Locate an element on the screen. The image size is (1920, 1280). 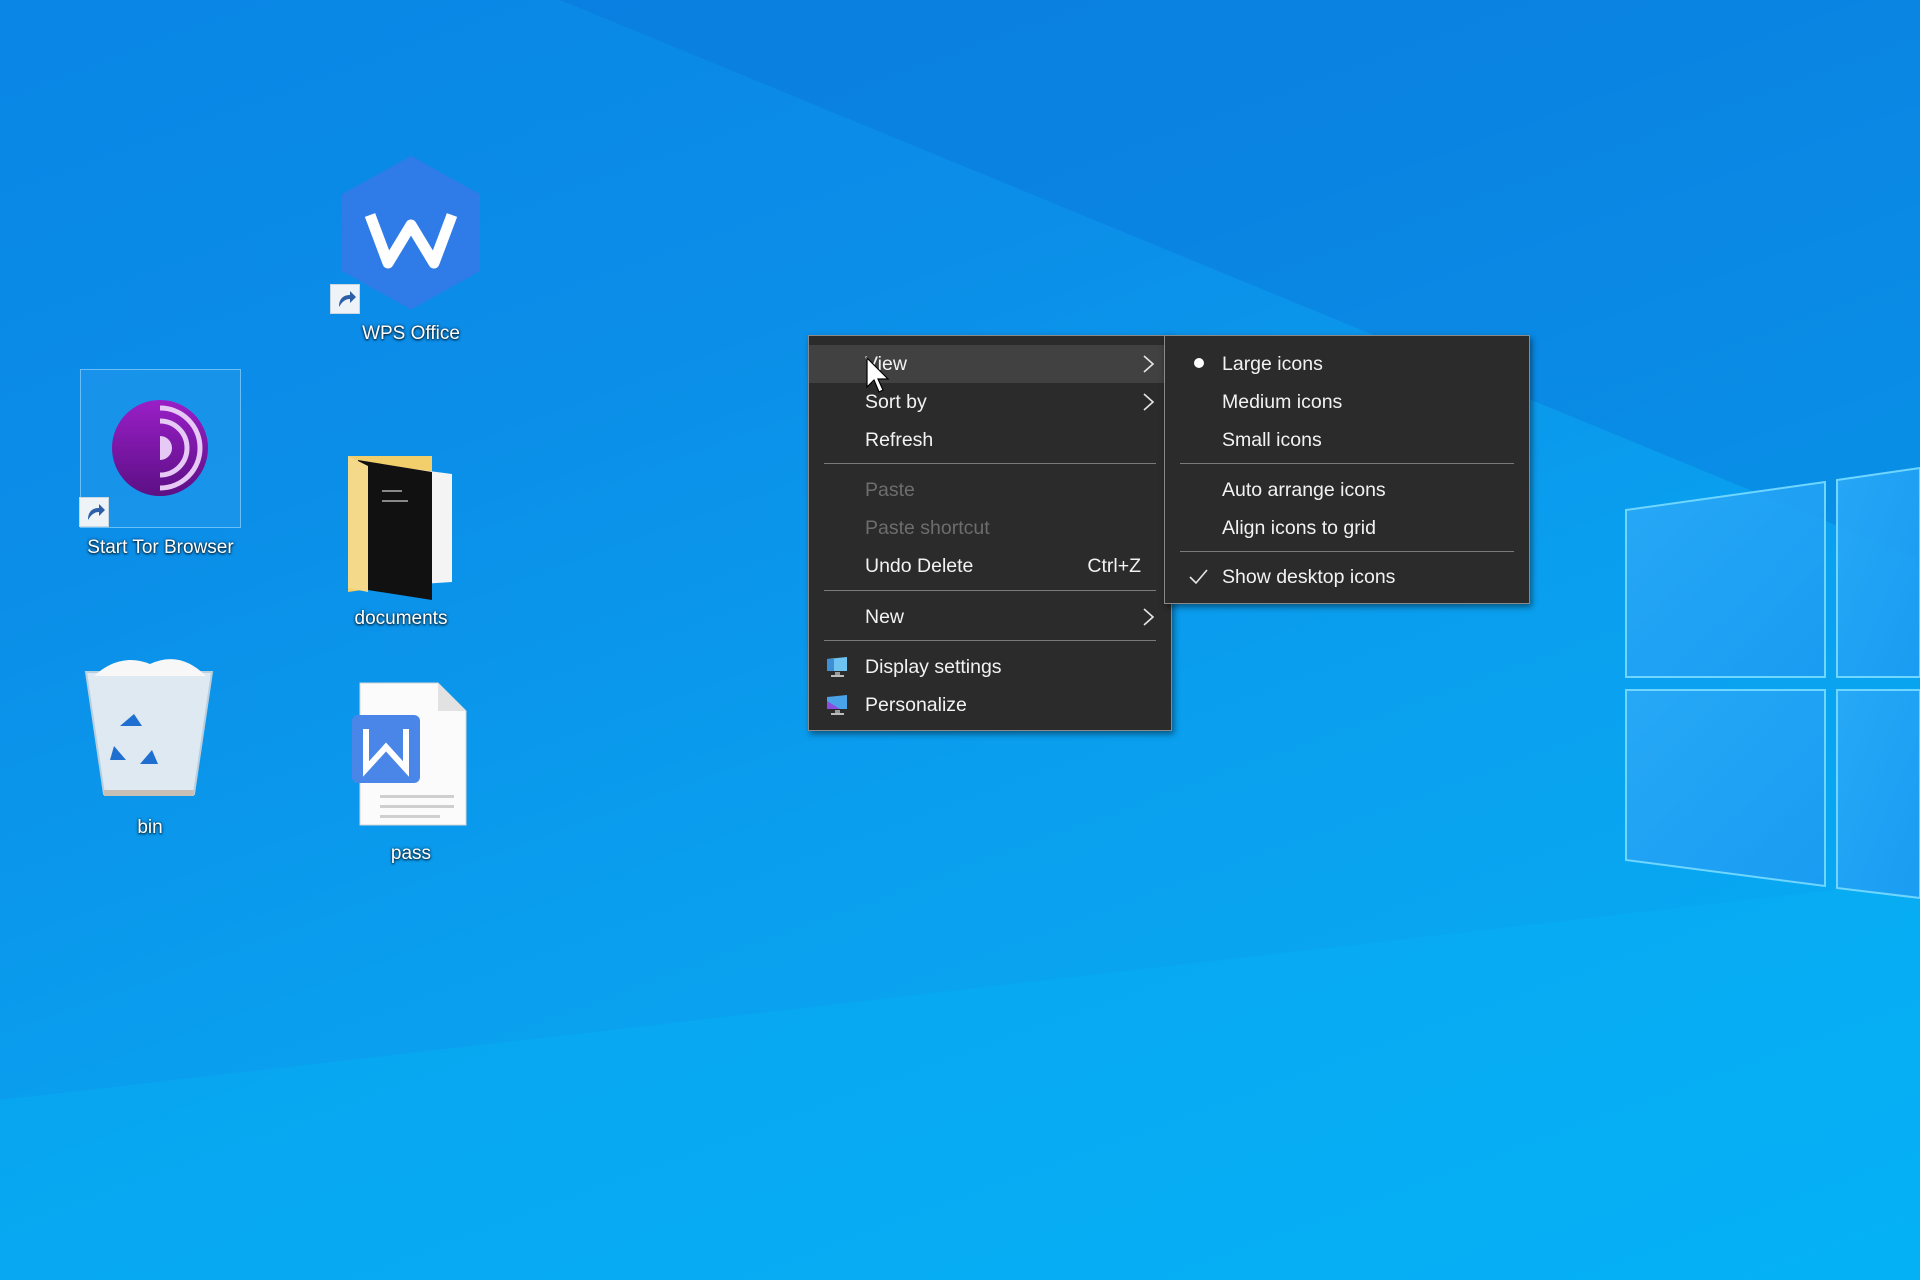
menu-item-label: Large icons is located at coordinates (1272, 364).